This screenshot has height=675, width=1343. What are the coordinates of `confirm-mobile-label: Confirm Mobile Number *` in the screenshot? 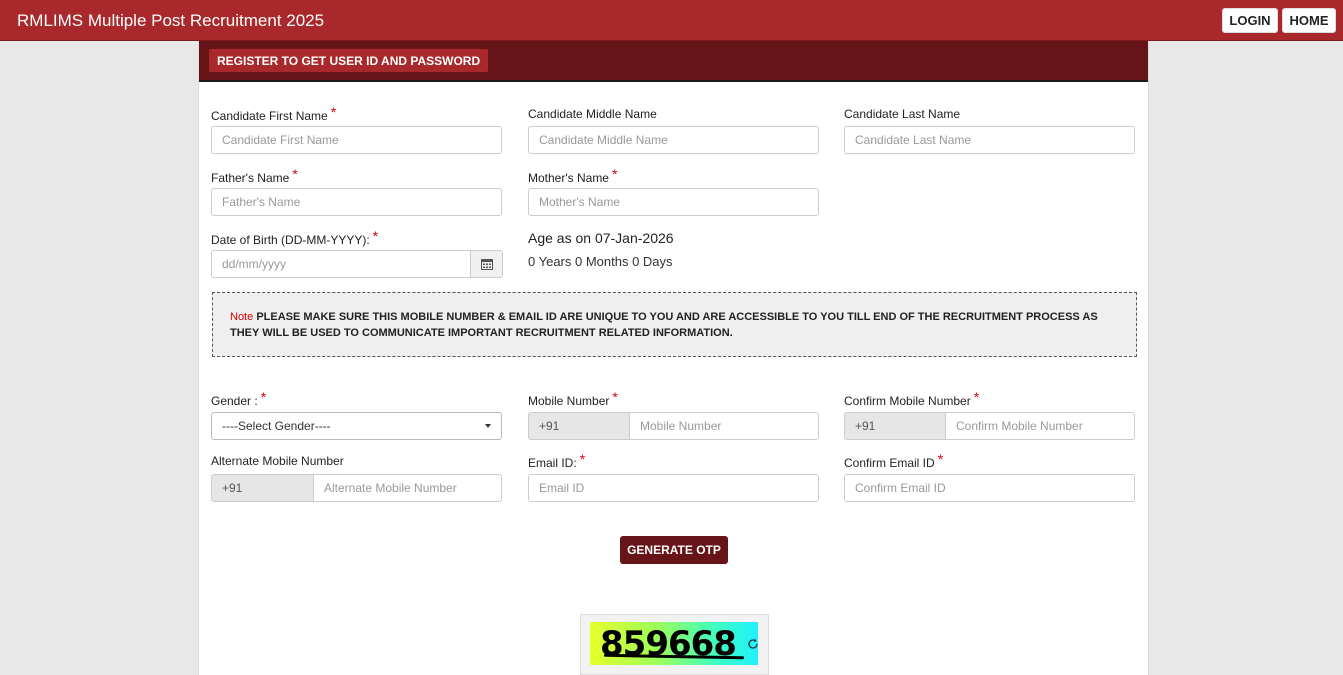 It's located at (912, 398).